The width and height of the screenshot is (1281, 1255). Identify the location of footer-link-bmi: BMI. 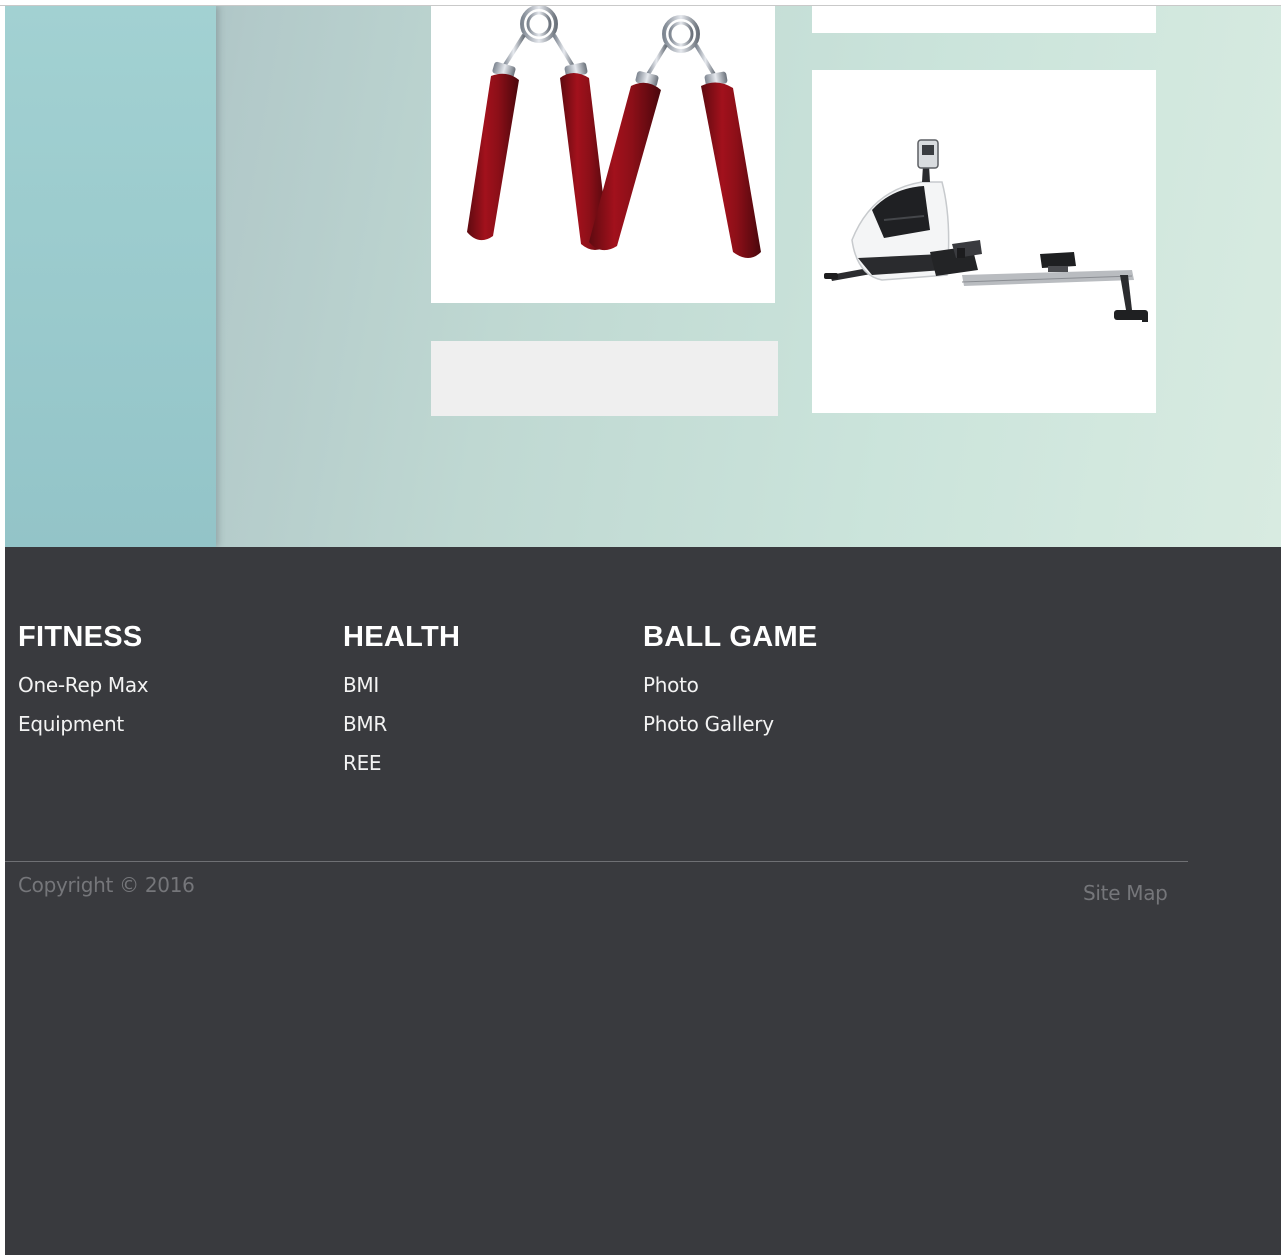
(401, 685).